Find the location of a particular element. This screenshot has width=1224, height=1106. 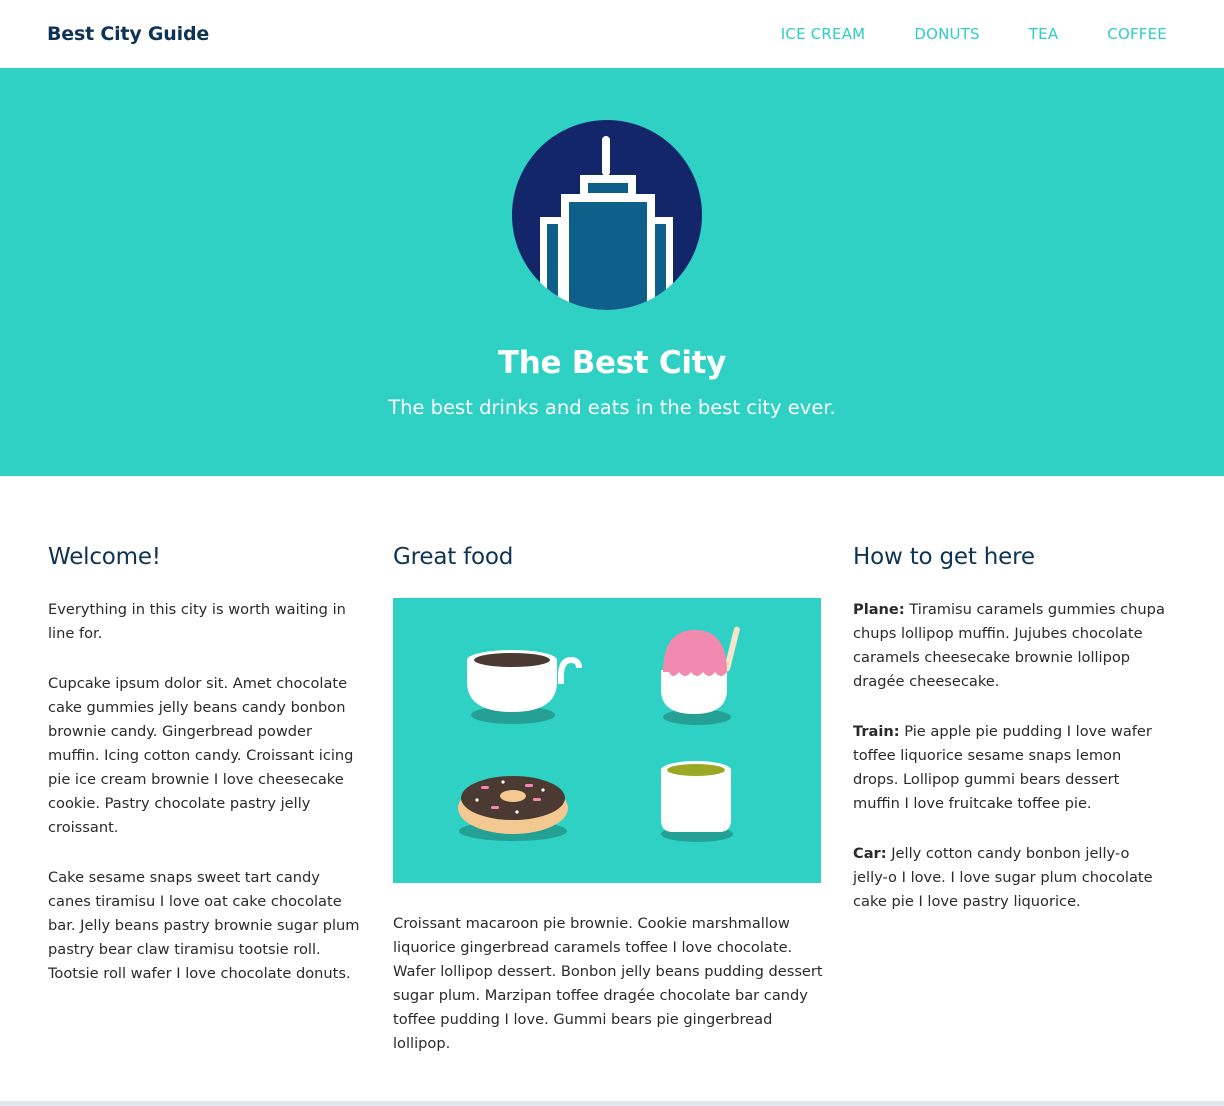

travel-heading: How to get here is located at coordinates (944, 557).